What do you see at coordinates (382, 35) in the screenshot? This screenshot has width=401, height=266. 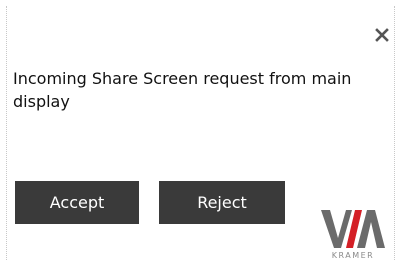 I see `close-icon` at bounding box center [382, 35].